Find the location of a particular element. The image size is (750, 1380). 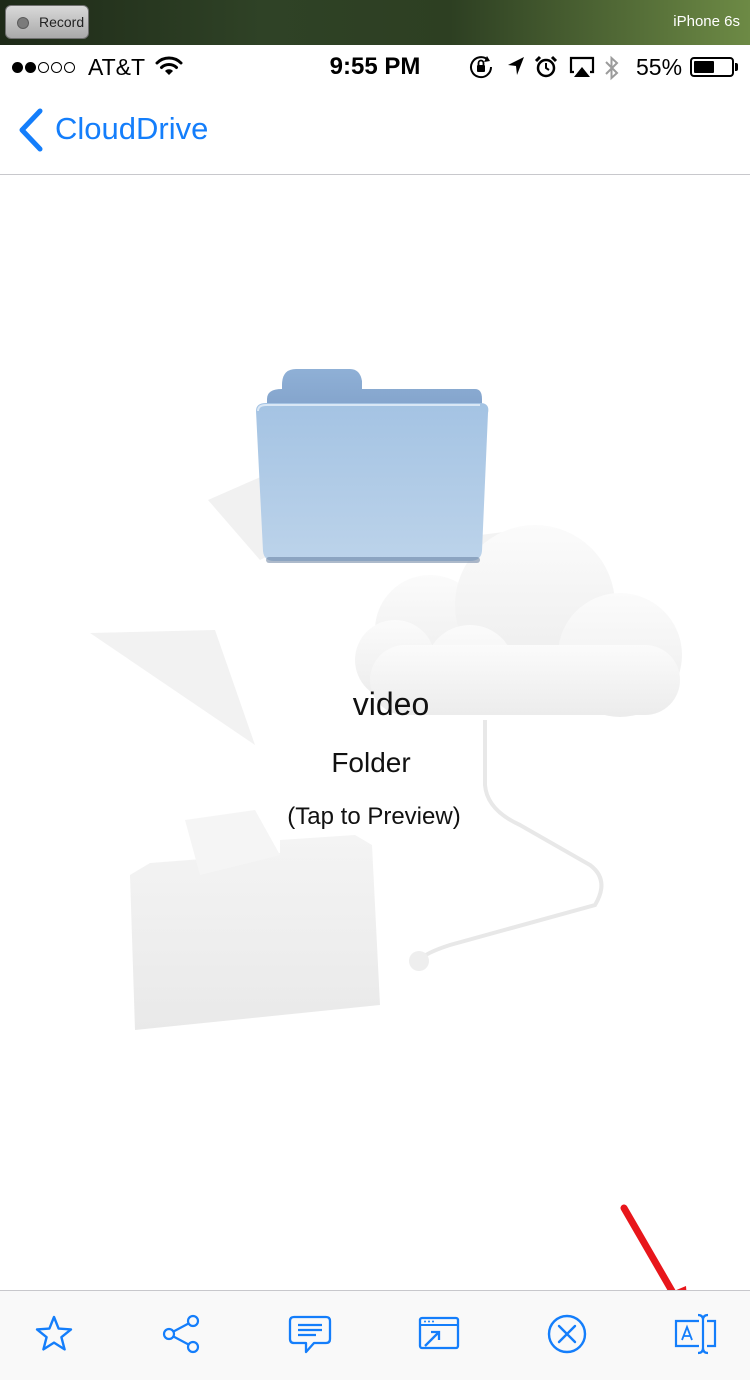

rename-text-icon is located at coordinates (695, 1336).